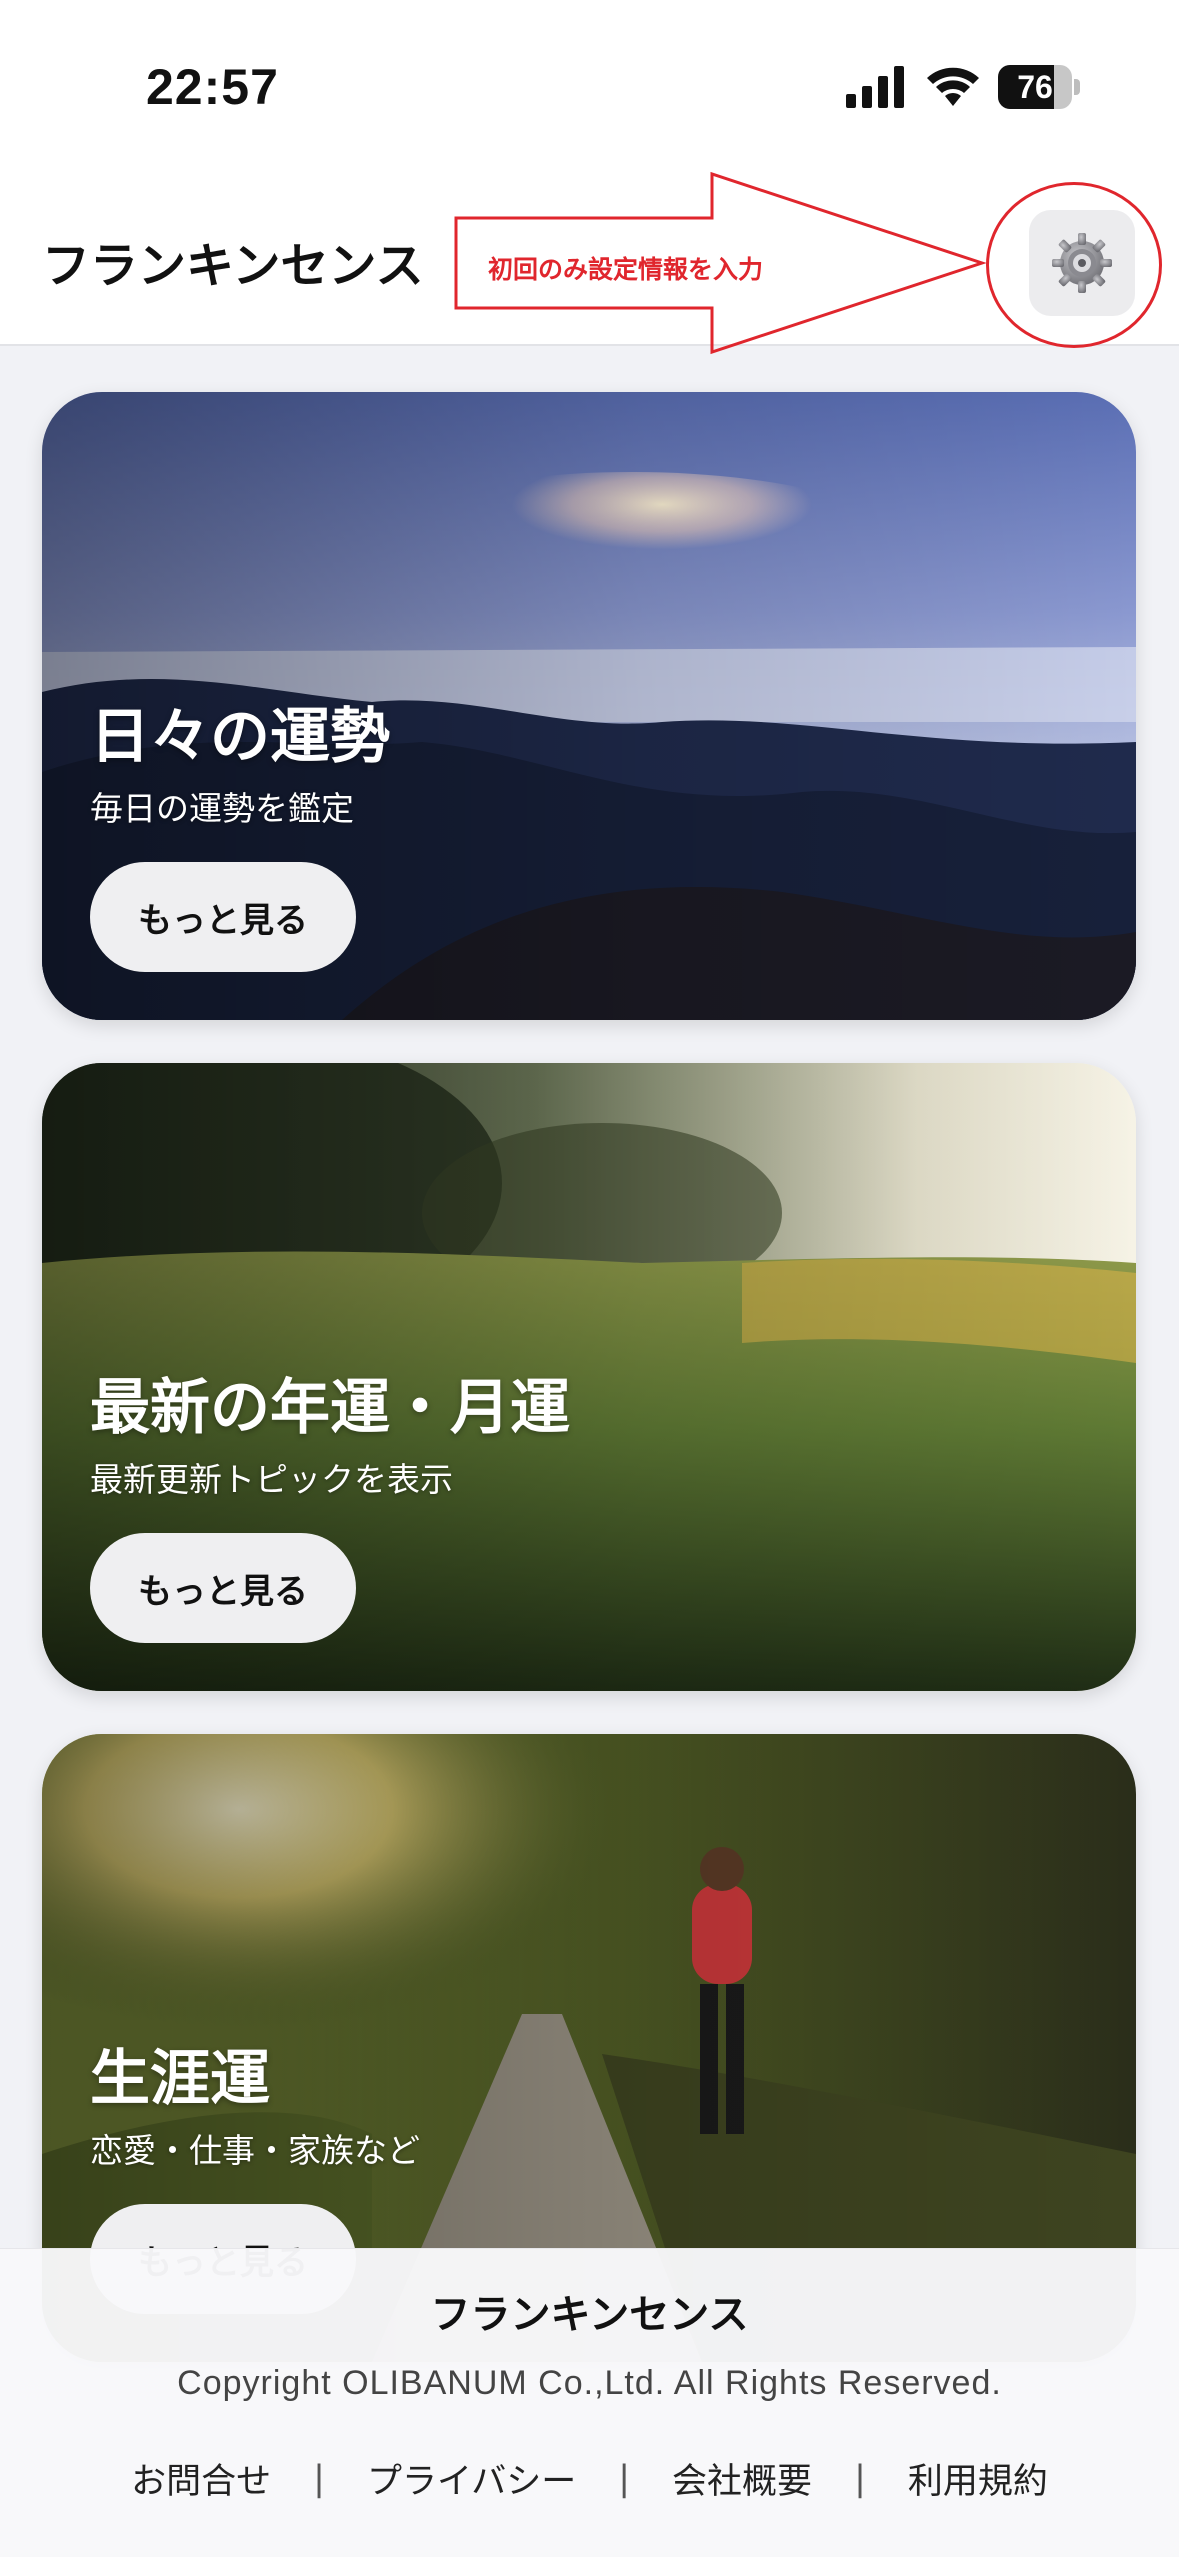  Describe the element at coordinates (212, 87) in the screenshot. I see `status-time: 22:57` at that location.